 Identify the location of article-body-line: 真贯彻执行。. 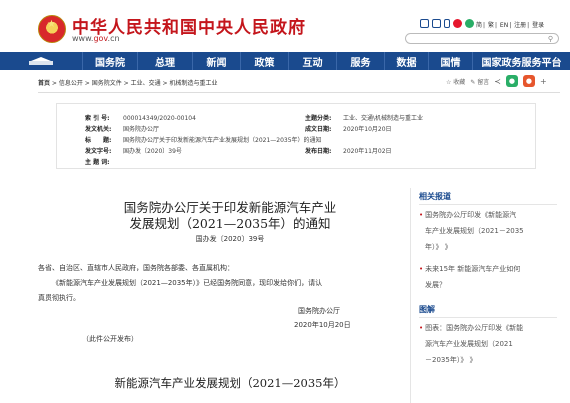
(59, 298).